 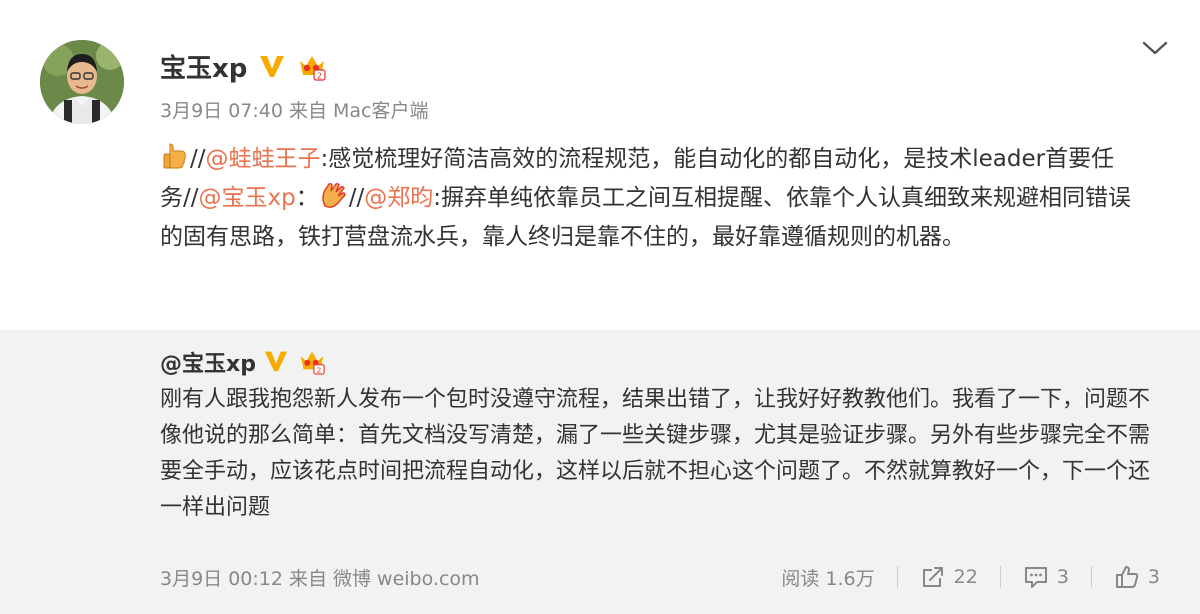 I want to click on quoted-meta: 3月9日 00:12 来自 微博 weibo.com, so click(x=320, y=577).